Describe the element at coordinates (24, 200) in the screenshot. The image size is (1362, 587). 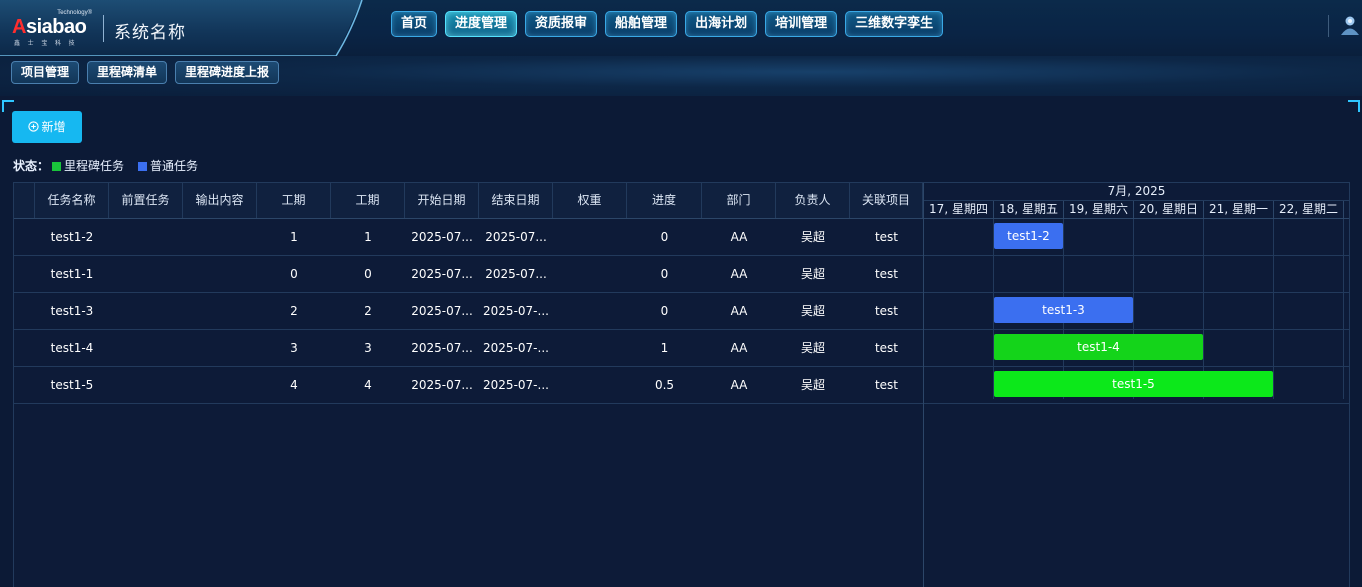
I see `column-header-select` at that location.